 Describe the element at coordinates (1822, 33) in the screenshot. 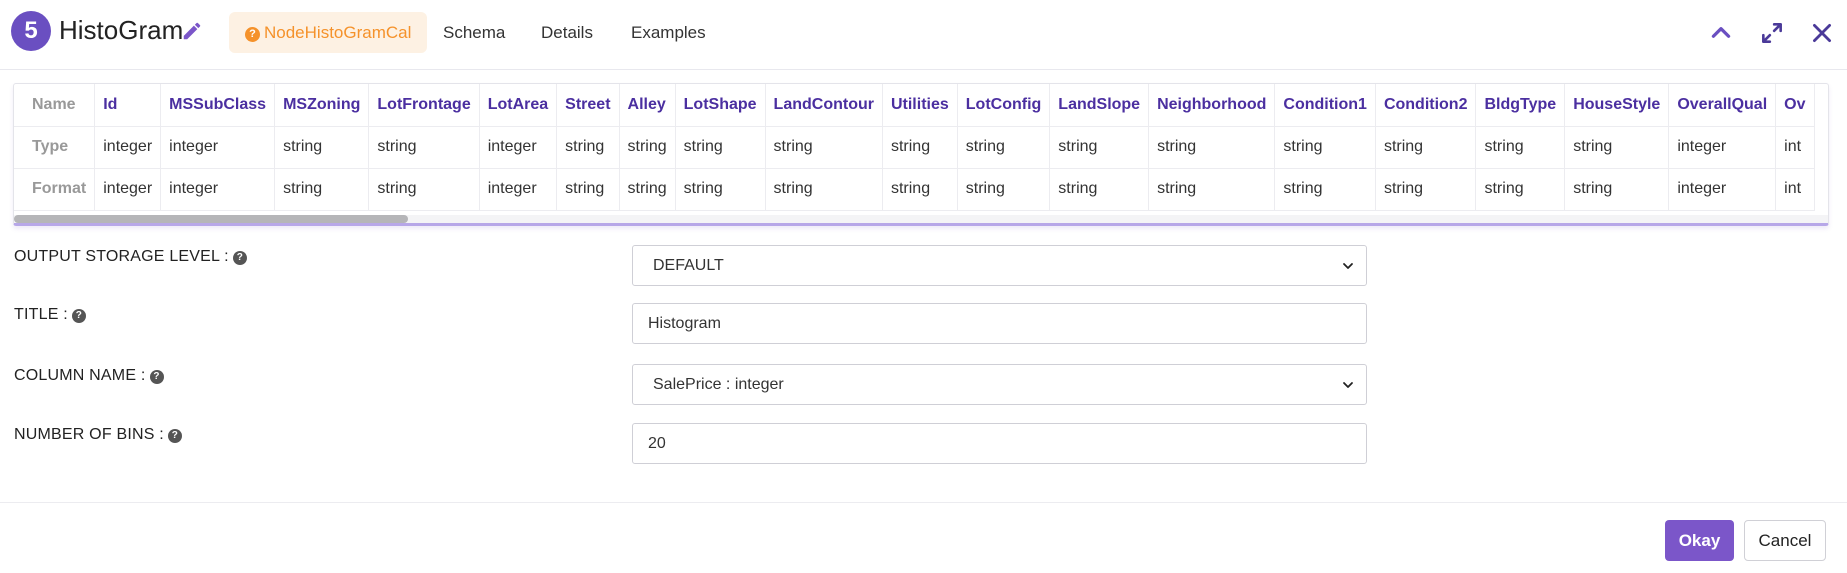

I see `close-icon` at that location.